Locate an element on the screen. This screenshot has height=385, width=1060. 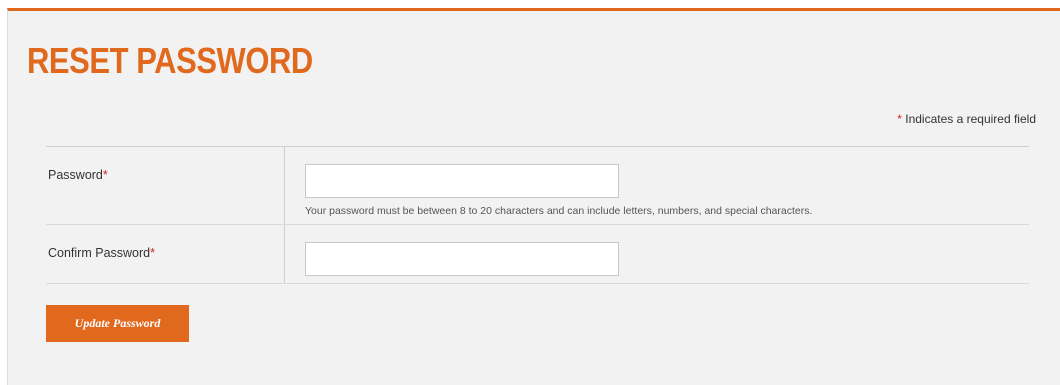
password-label-text: Password is located at coordinates (75, 175).